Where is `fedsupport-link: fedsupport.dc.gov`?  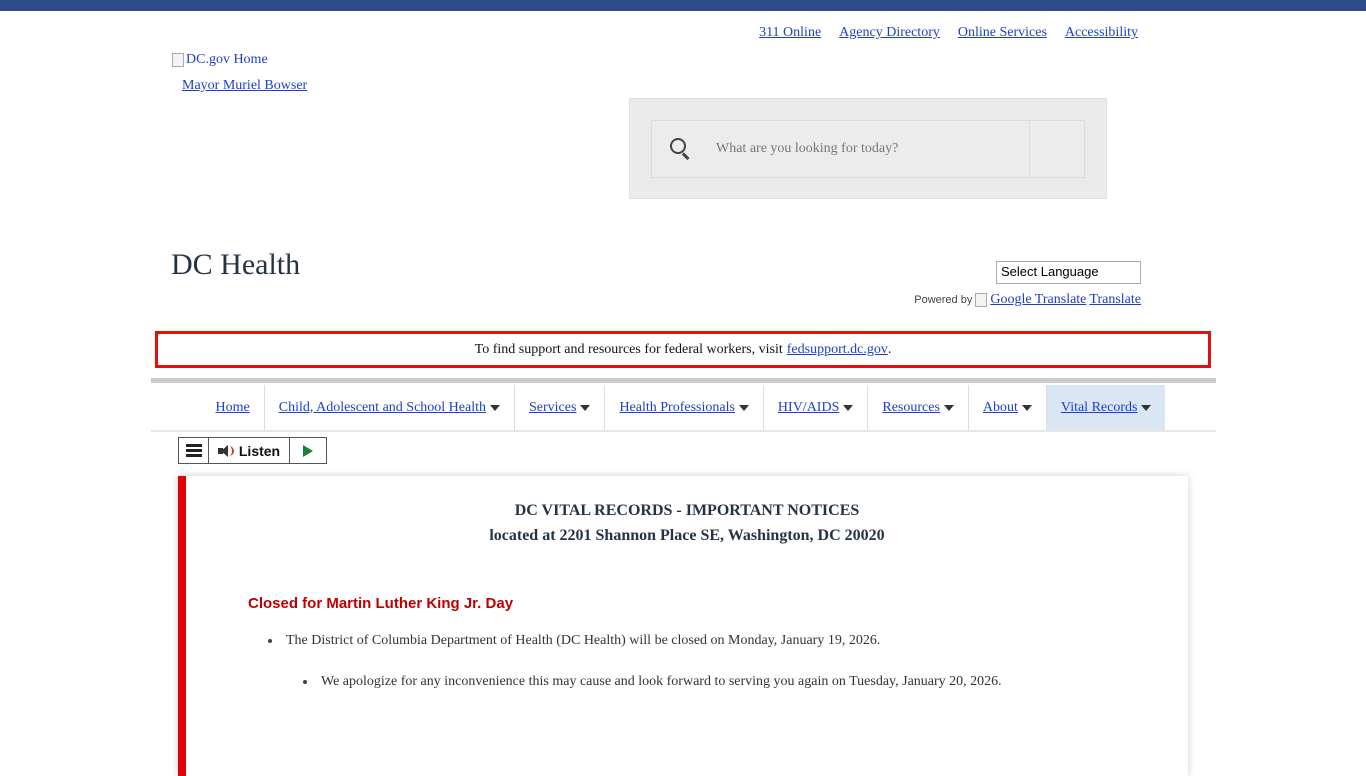 fedsupport-link: fedsupport.dc.gov is located at coordinates (837, 350).